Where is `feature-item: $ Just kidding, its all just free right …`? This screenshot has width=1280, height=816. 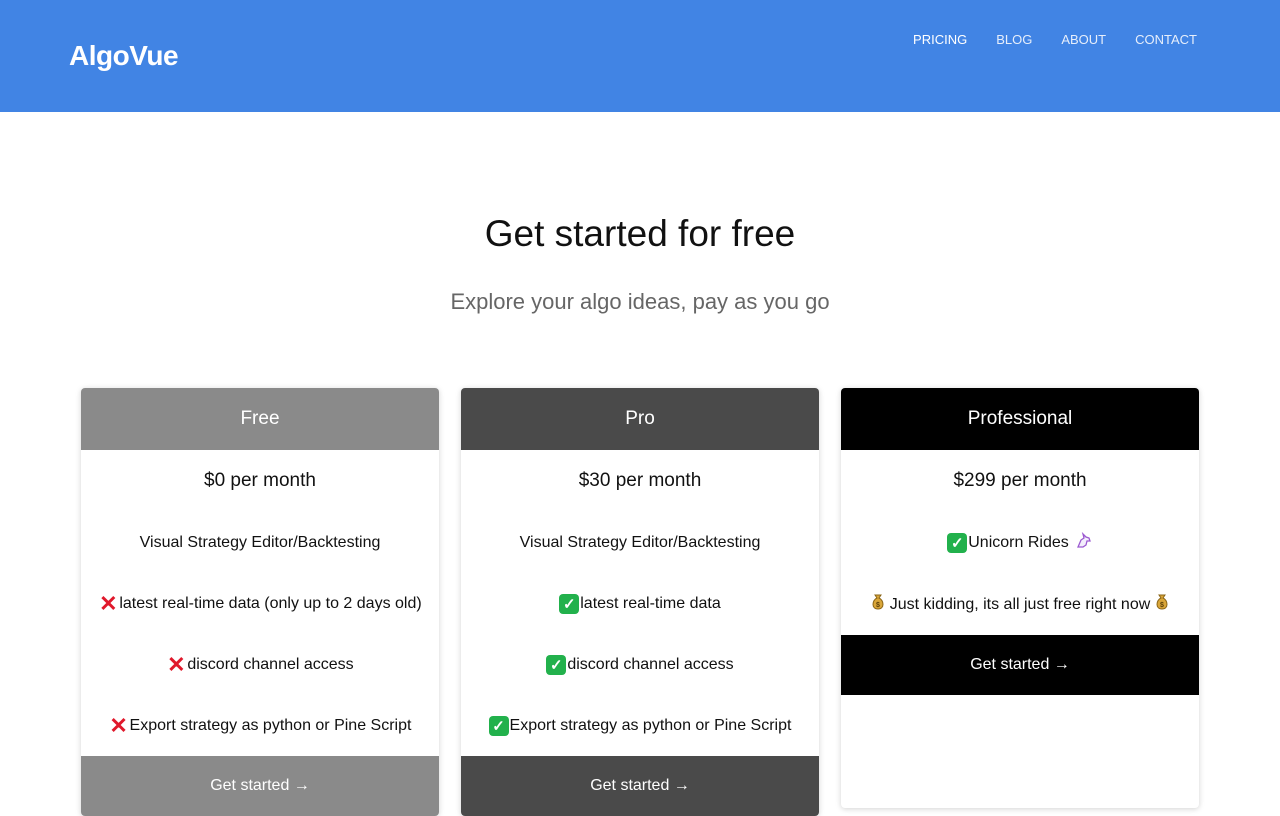 feature-item: $ Just kidding, its all just free right … is located at coordinates (1020, 604).